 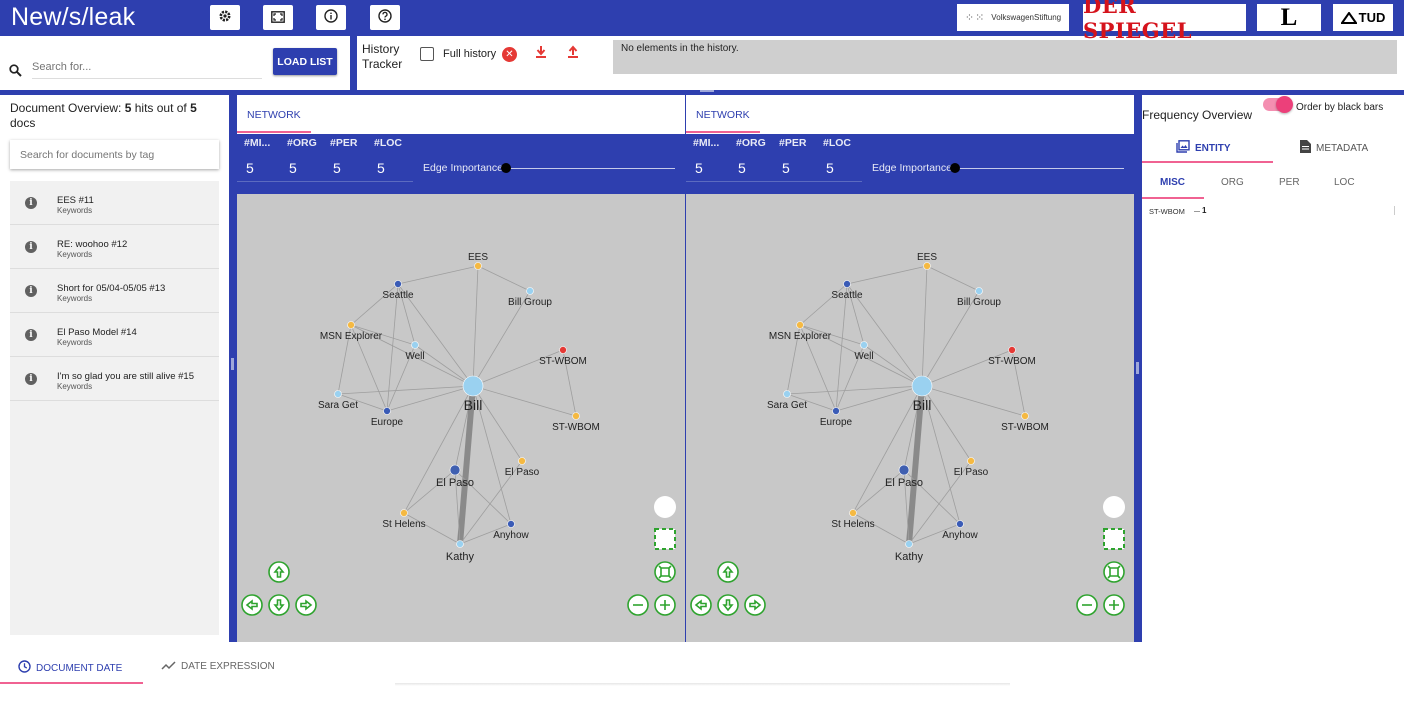 I want to click on help-icon, so click(x=385, y=17).